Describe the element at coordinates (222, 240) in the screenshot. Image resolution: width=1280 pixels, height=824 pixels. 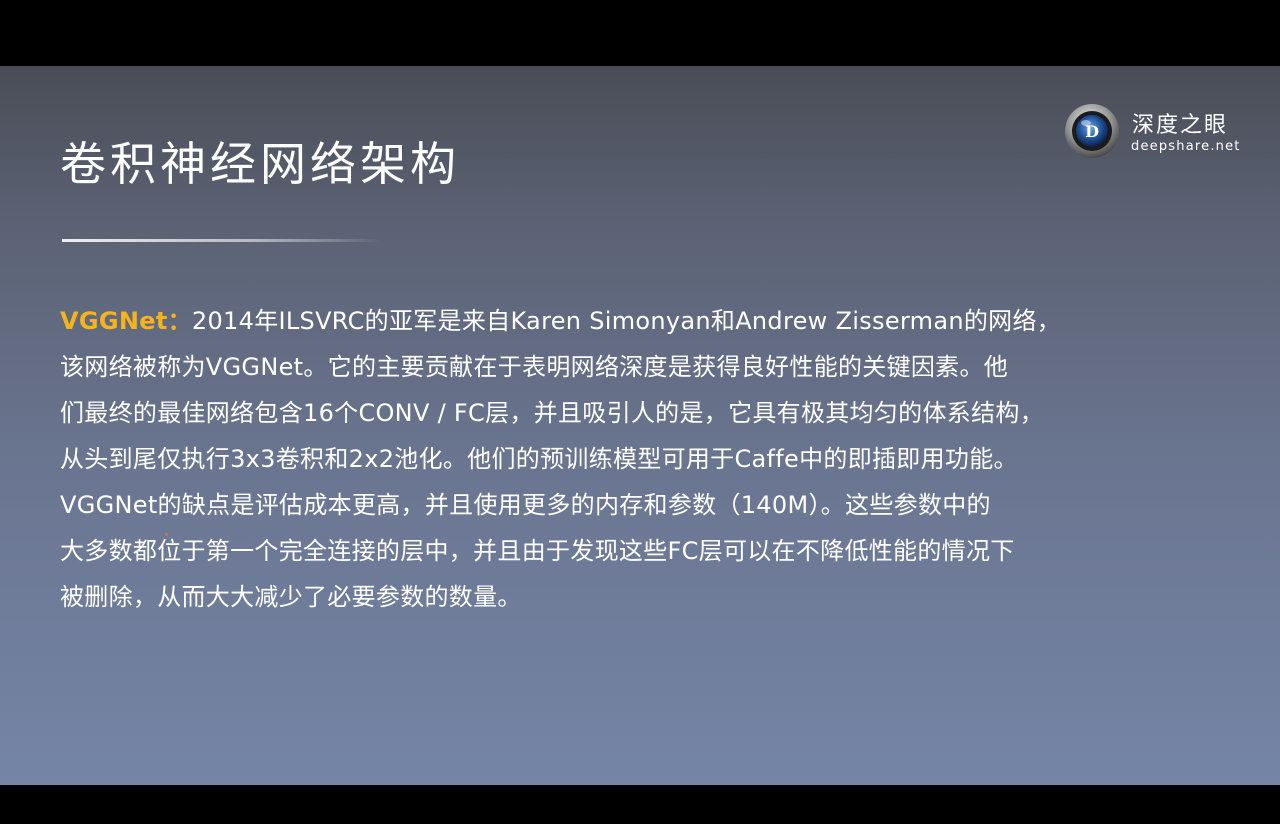
I see `title-underline` at that location.